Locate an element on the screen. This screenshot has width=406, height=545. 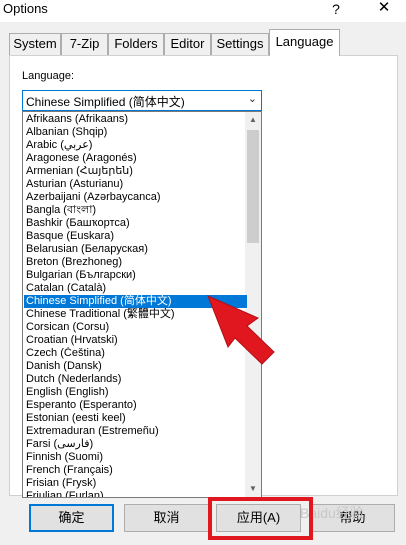
annotation-arrow-icon is located at coordinates (241, 330).